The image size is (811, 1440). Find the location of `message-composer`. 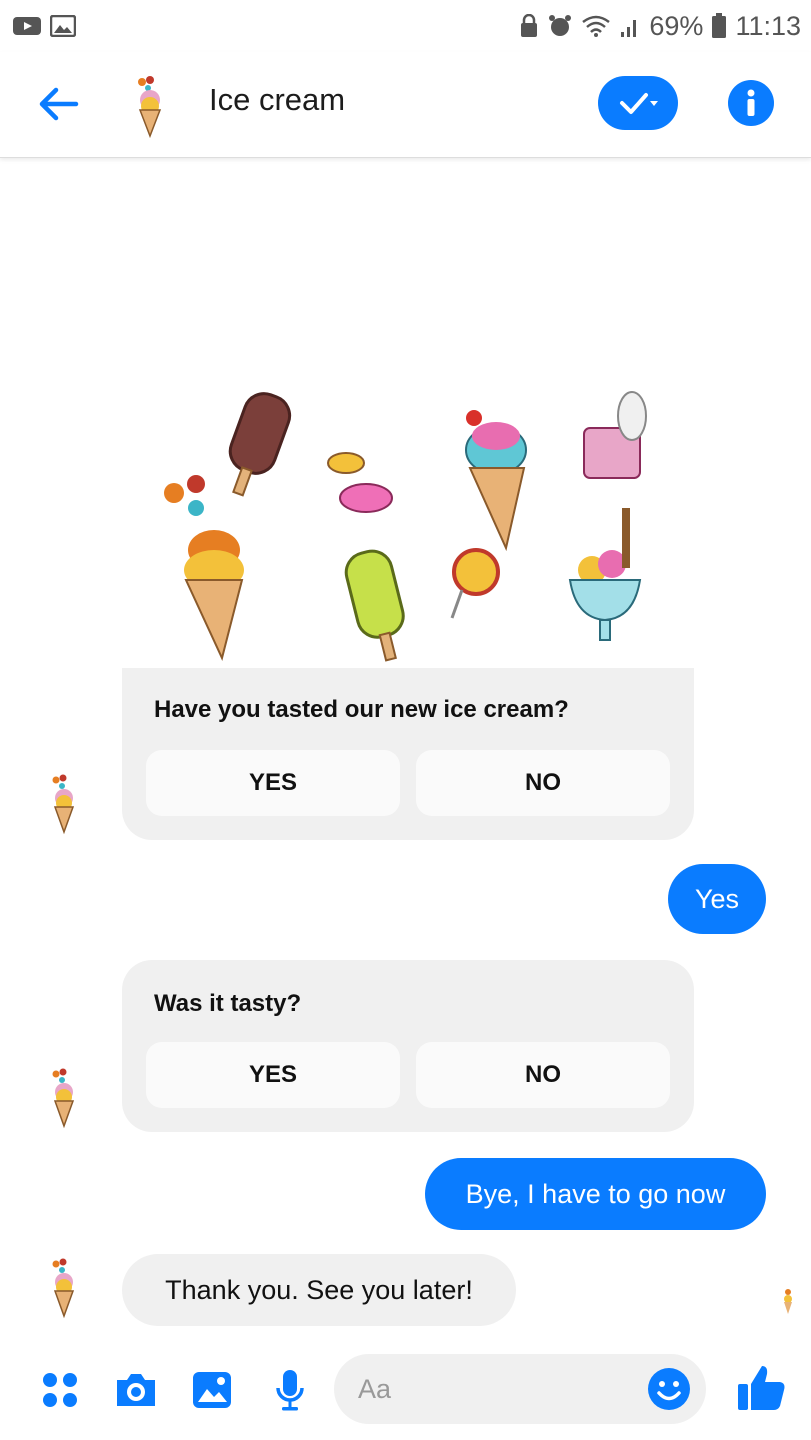

message-composer is located at coordinates (405, 1390).